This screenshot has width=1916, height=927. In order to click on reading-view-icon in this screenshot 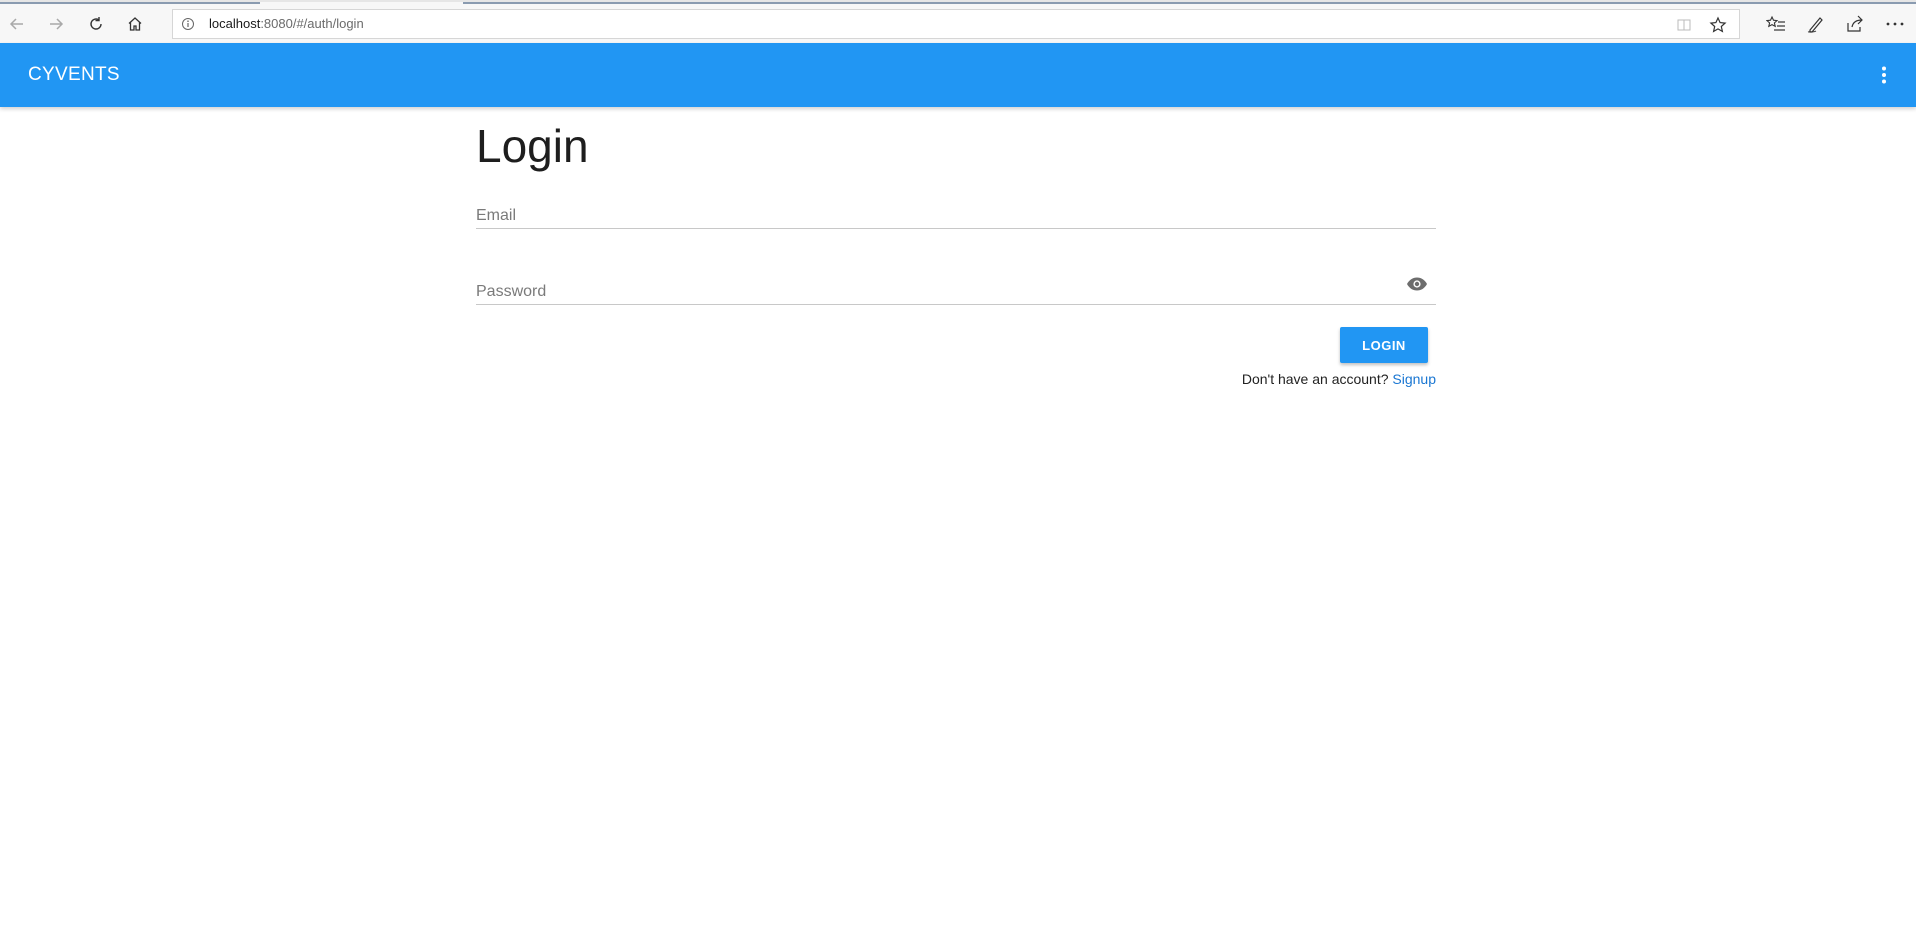, I will do `click(1684, 25)`.